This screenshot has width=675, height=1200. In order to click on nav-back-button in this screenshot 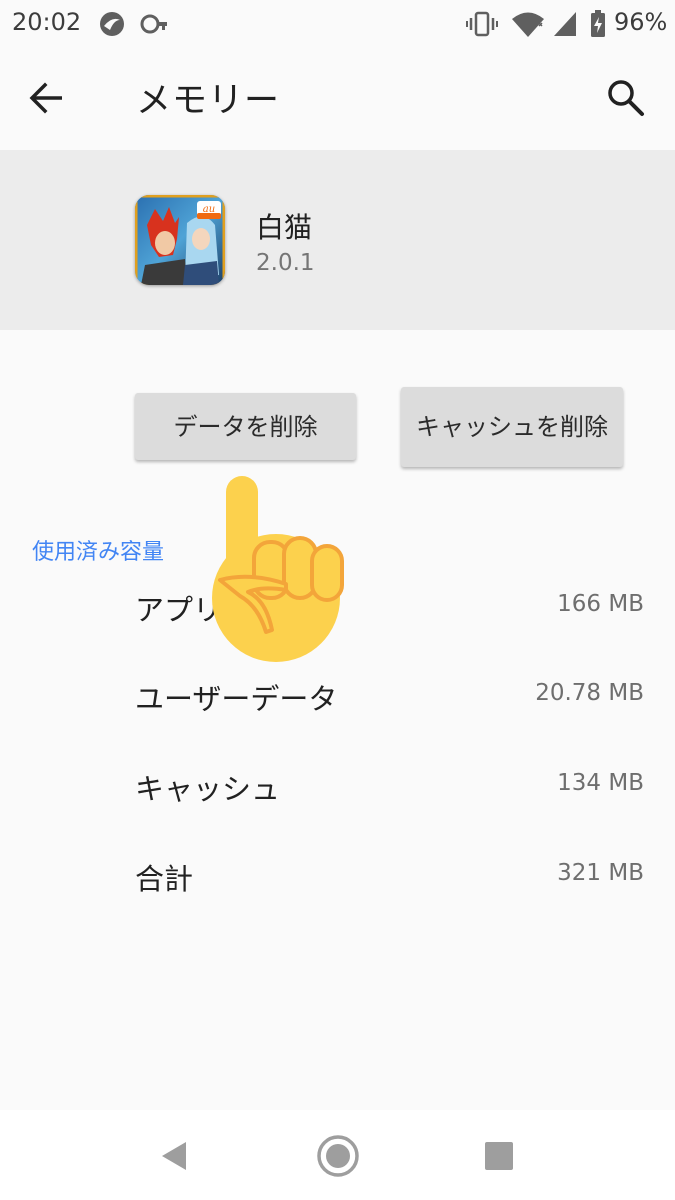, I will do `click(174, 1156)`.